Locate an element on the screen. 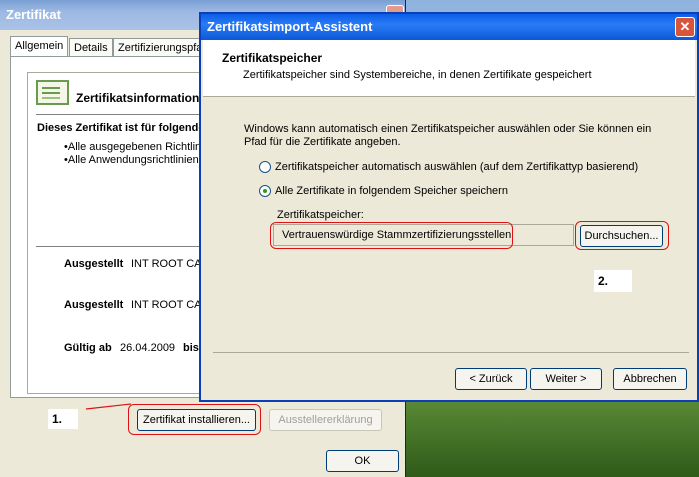  step-2-label: 2. is located at coordinates (613, 281).